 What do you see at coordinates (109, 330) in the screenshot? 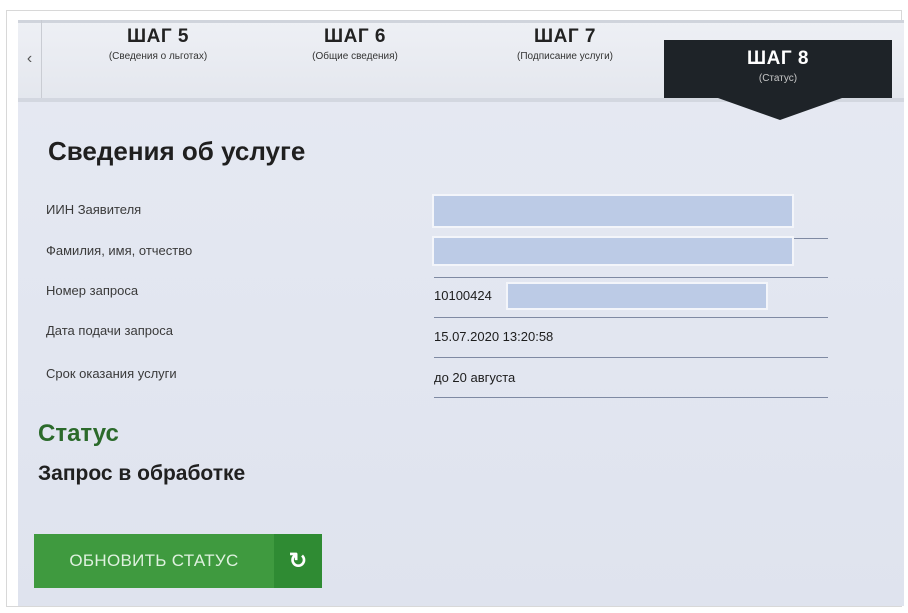
I see `field-label-submit-date: Дата подачи запроса` at bounding box center [109, 330].